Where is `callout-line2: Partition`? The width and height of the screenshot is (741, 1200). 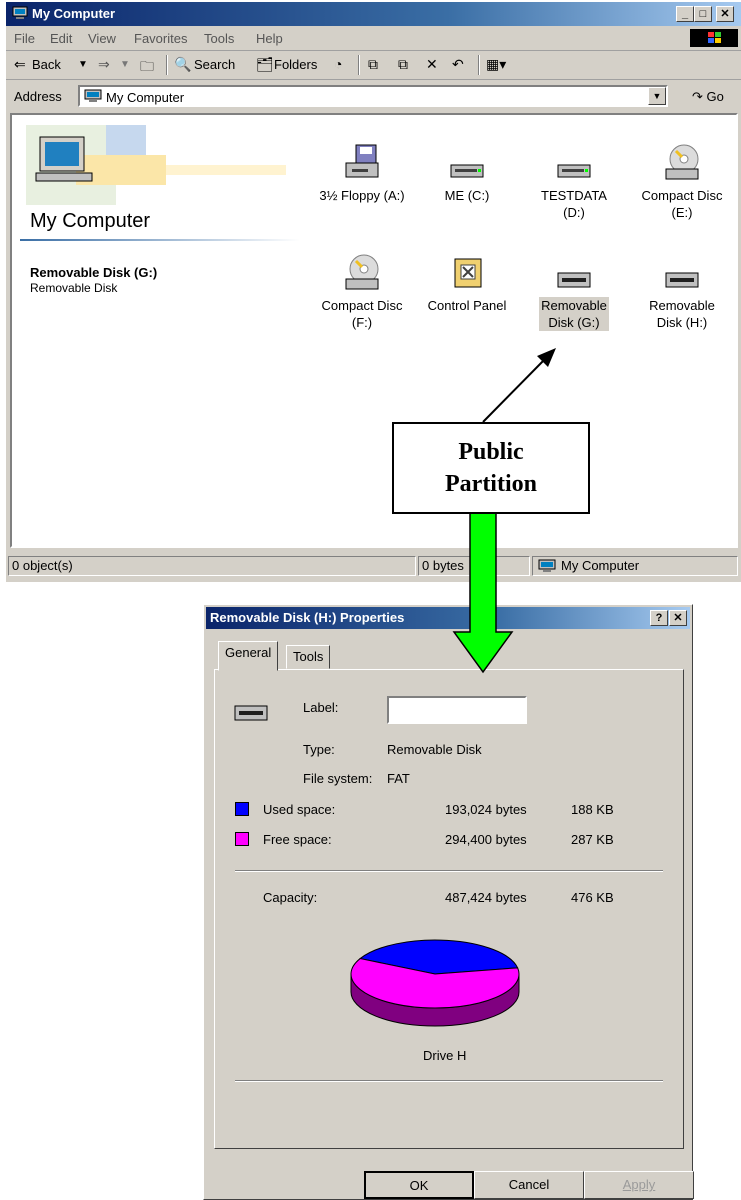
callout-line2: Partition is located at coordinates (491, 484).